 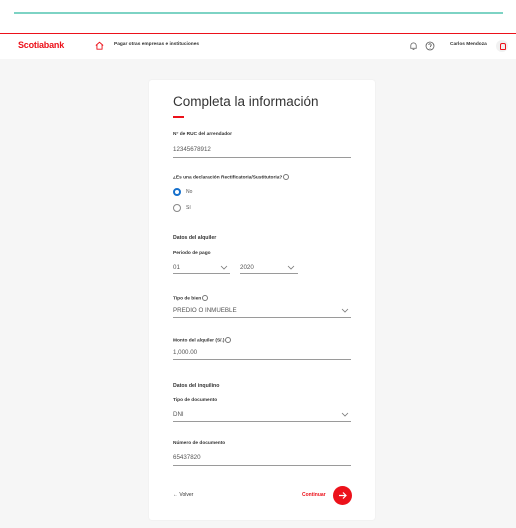 I want to click on radio-no-label: No, so click(x=189, y=192).